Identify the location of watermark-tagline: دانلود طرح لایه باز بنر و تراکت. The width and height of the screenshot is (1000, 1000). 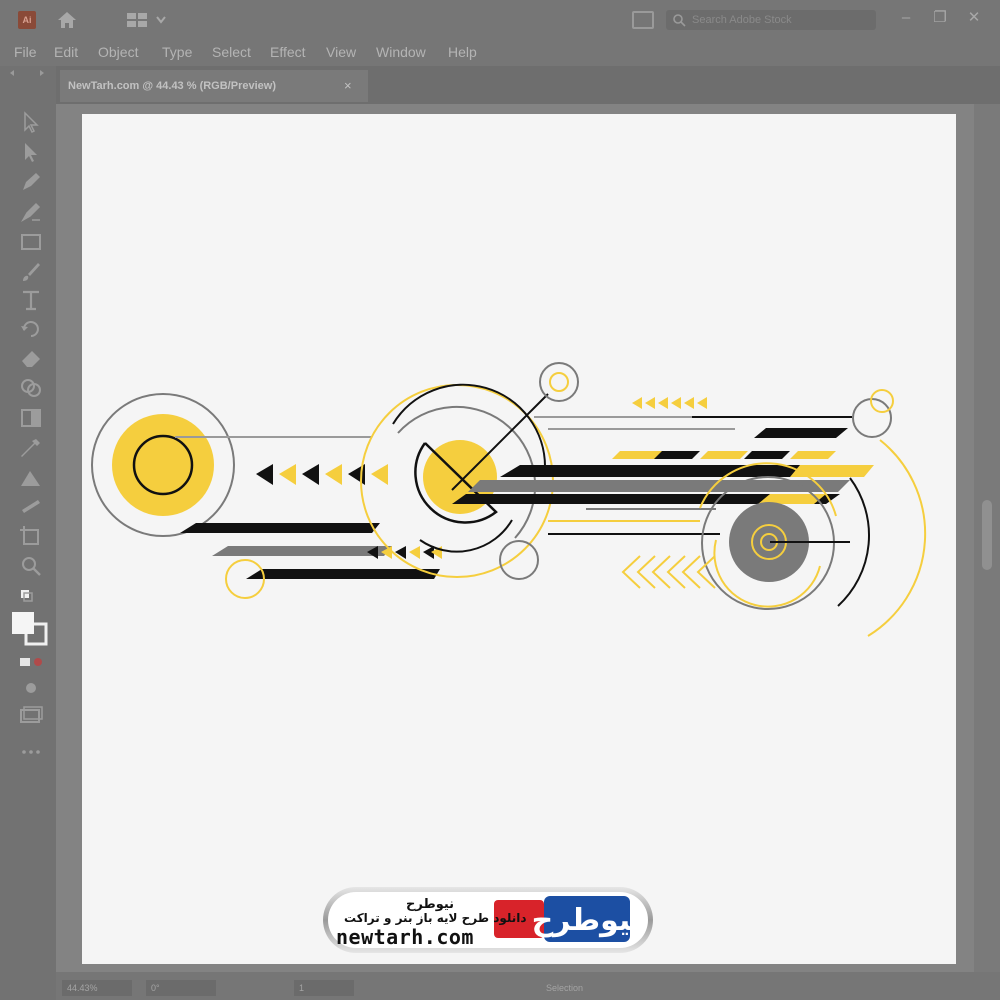
(435, 918).